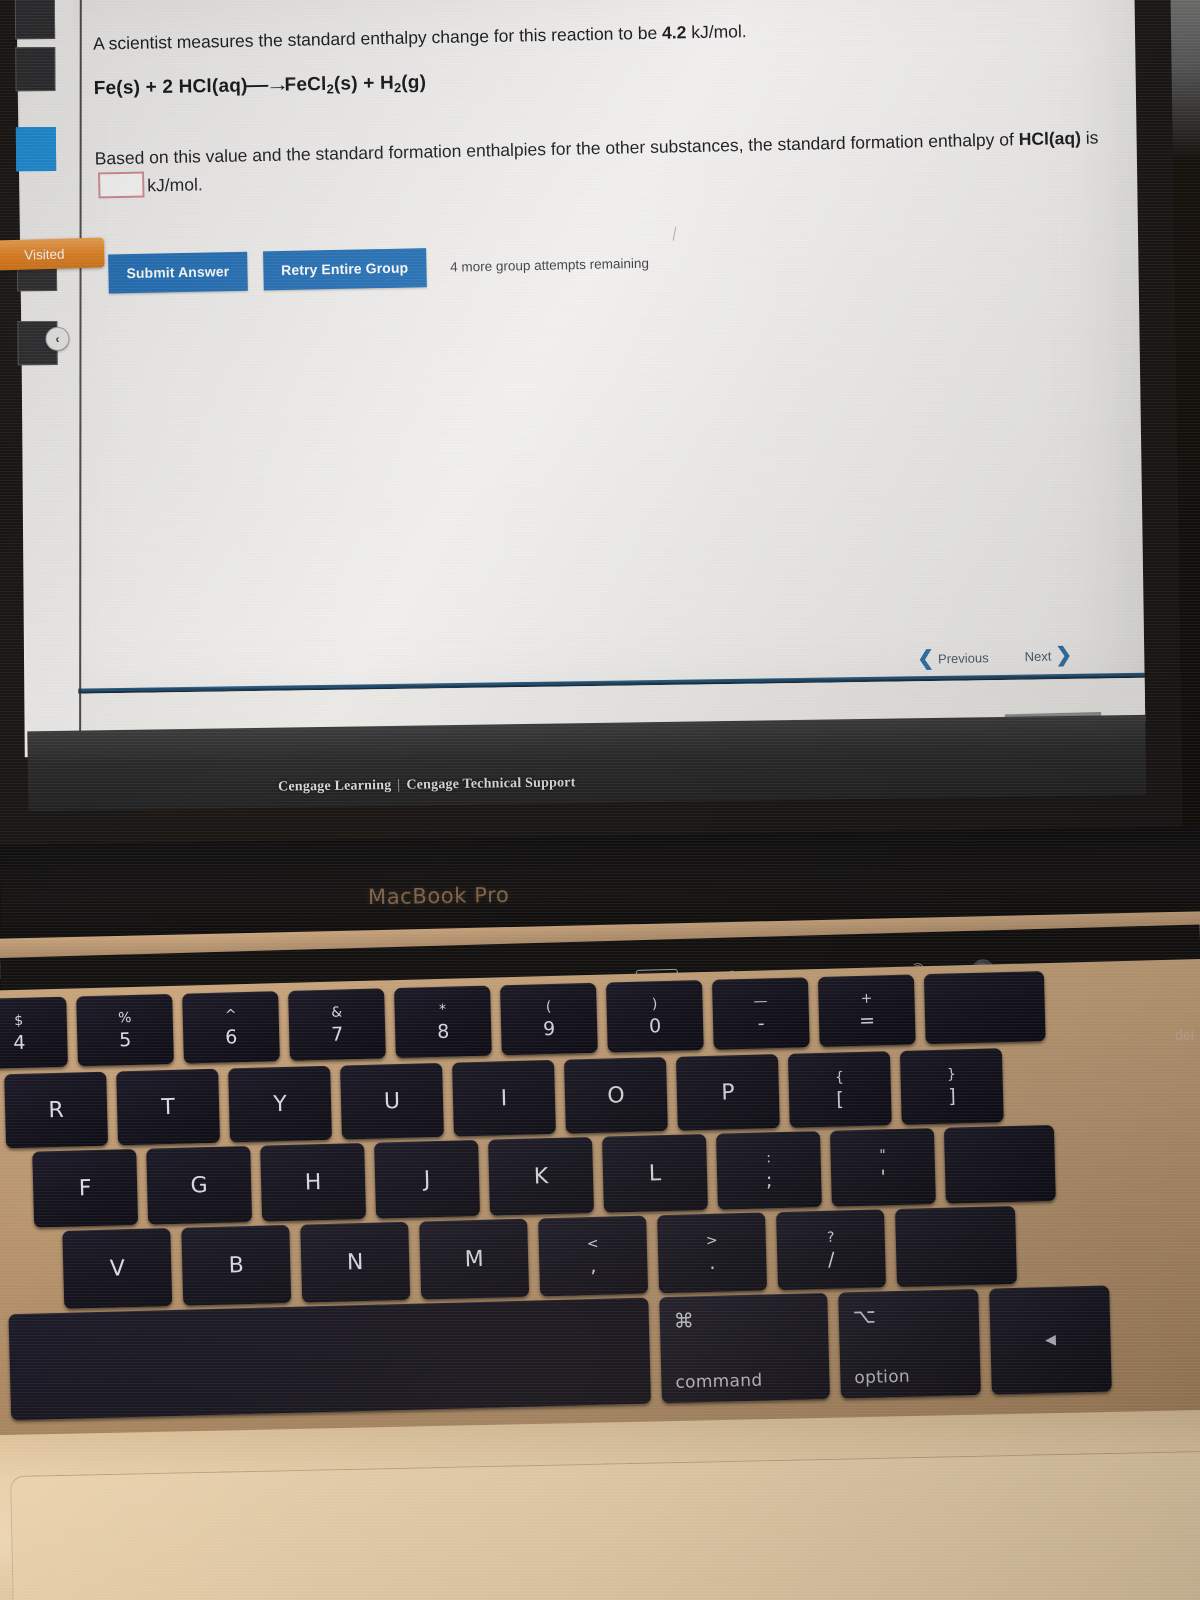 This screenshot has height=1600, width=1200. What do you see at coordinates (265, 85) in the screenshot?
I see `reaction-arrow-icon: —→` at bounding box center [265, 85].